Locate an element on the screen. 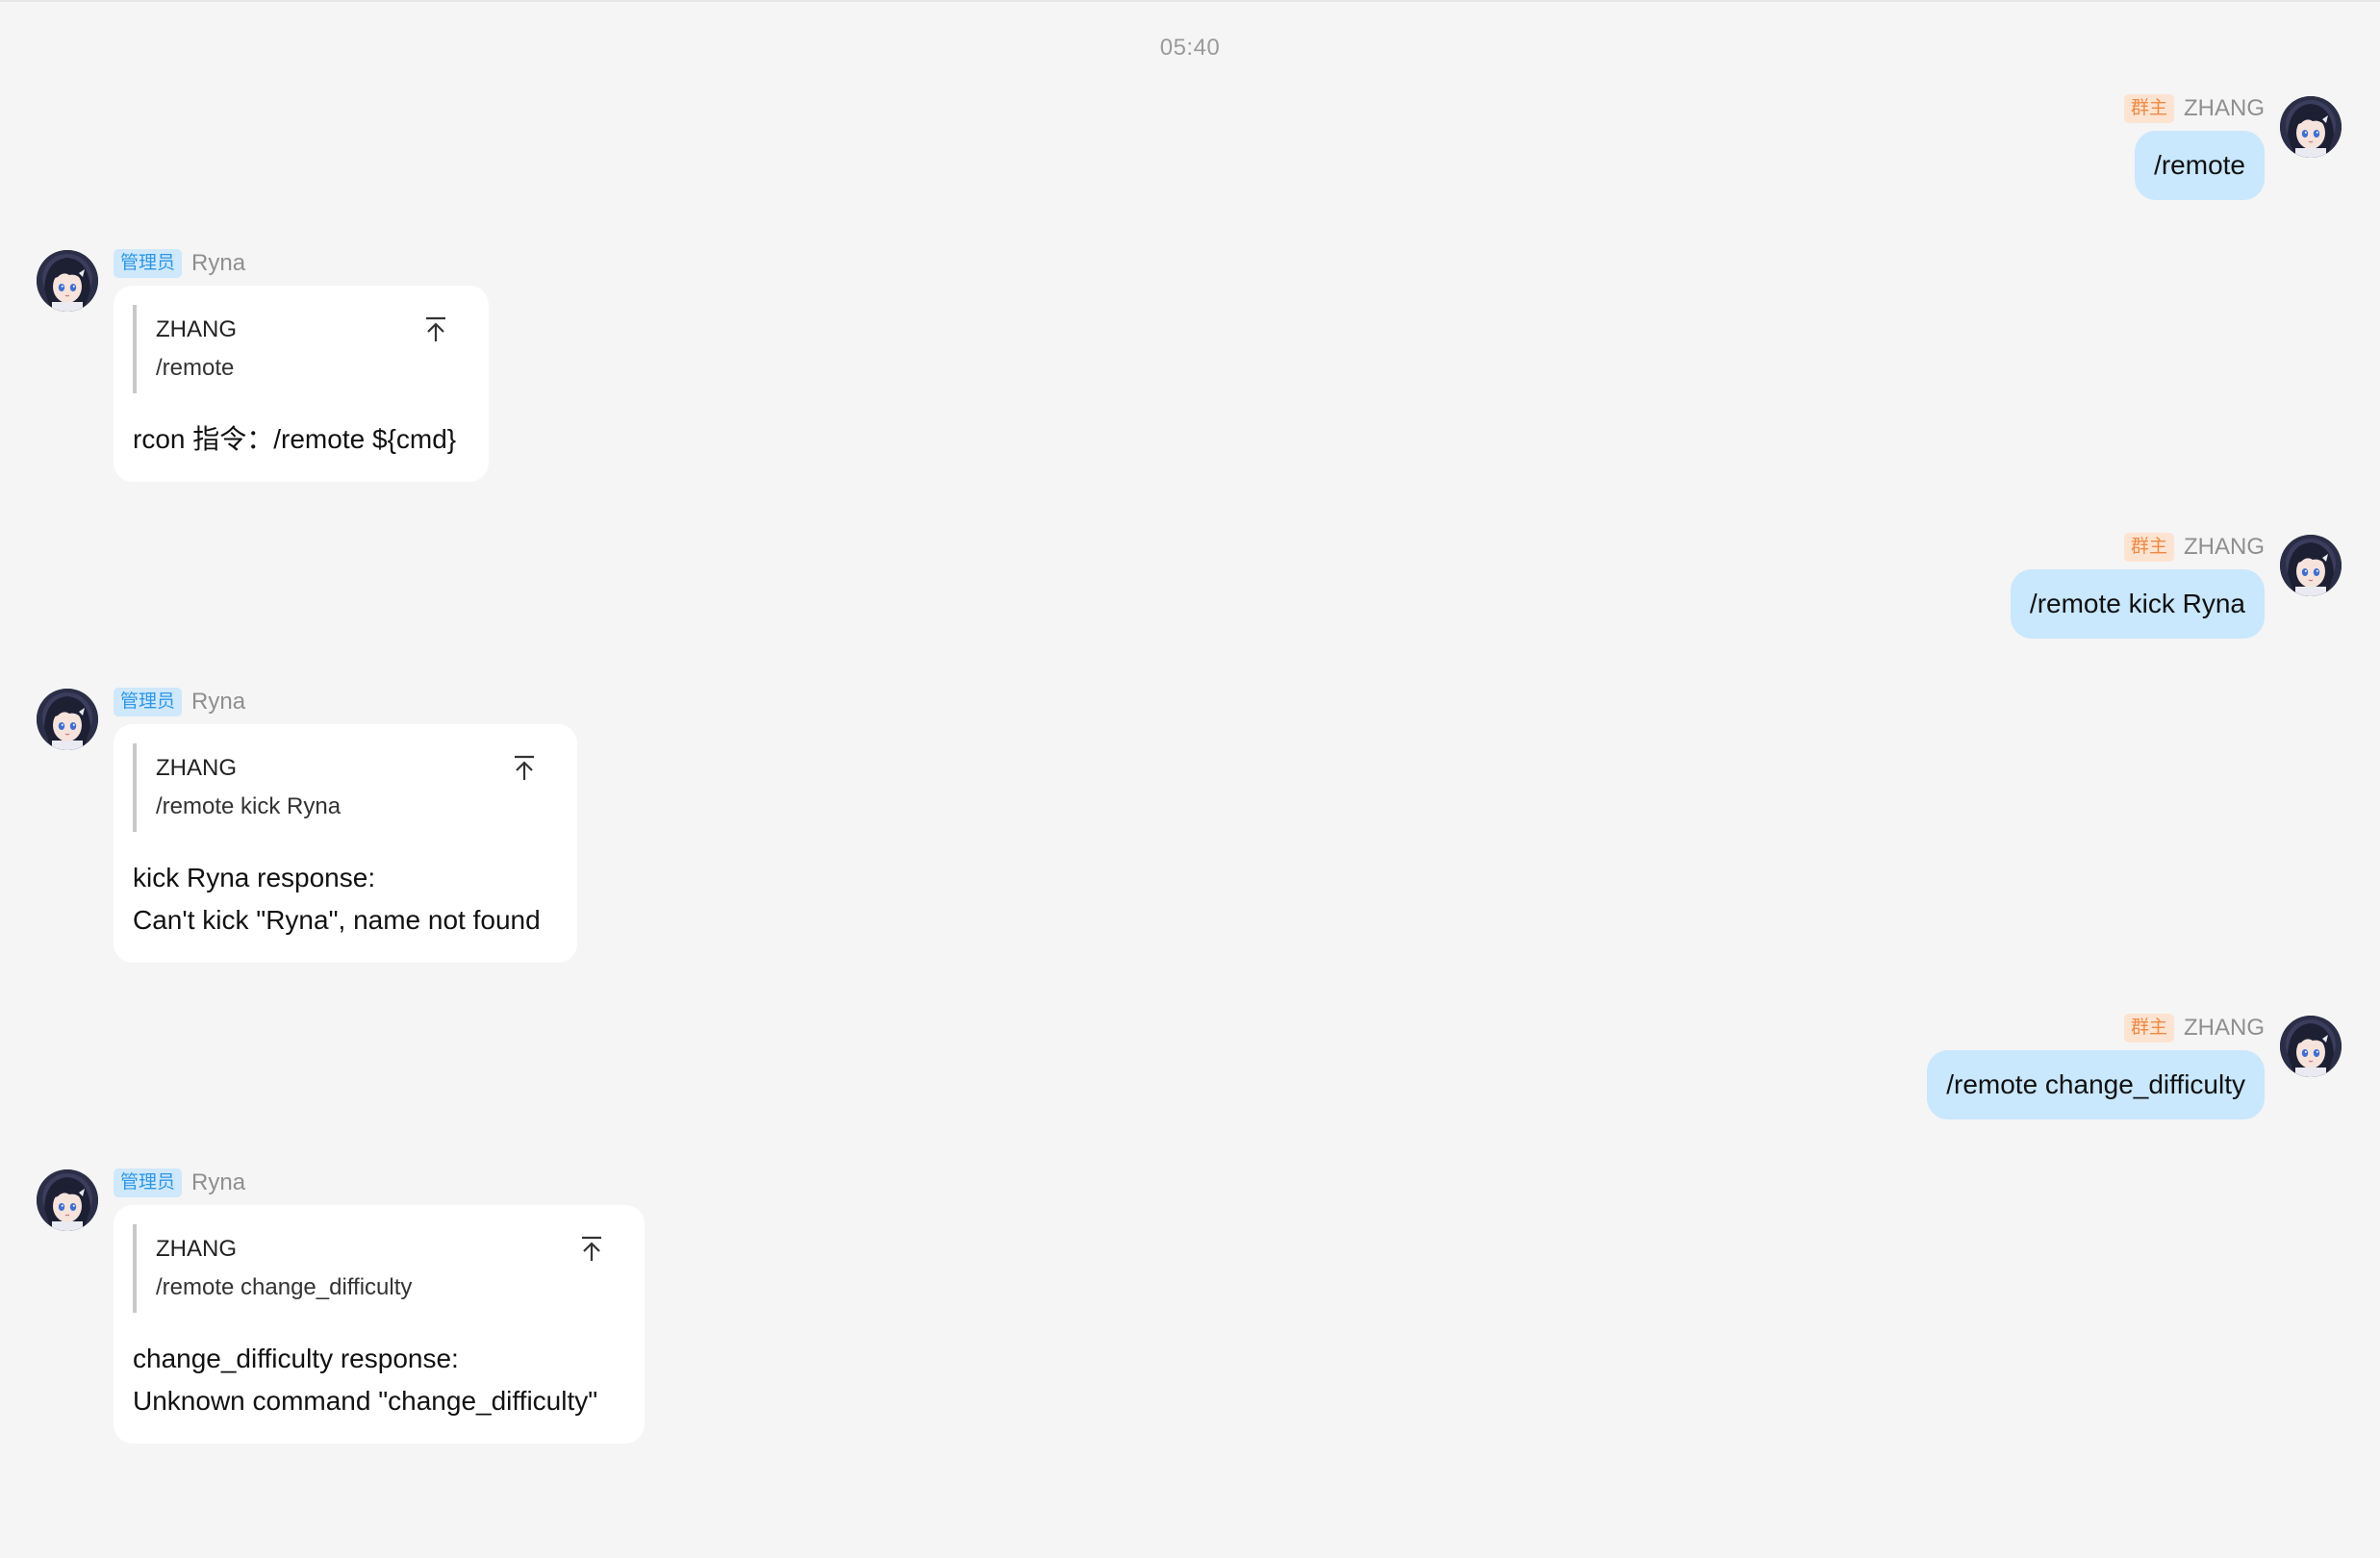 The image size is (2380, 1558). message-text: /remote change_difficulty is located at coordinates (2096, 1084).